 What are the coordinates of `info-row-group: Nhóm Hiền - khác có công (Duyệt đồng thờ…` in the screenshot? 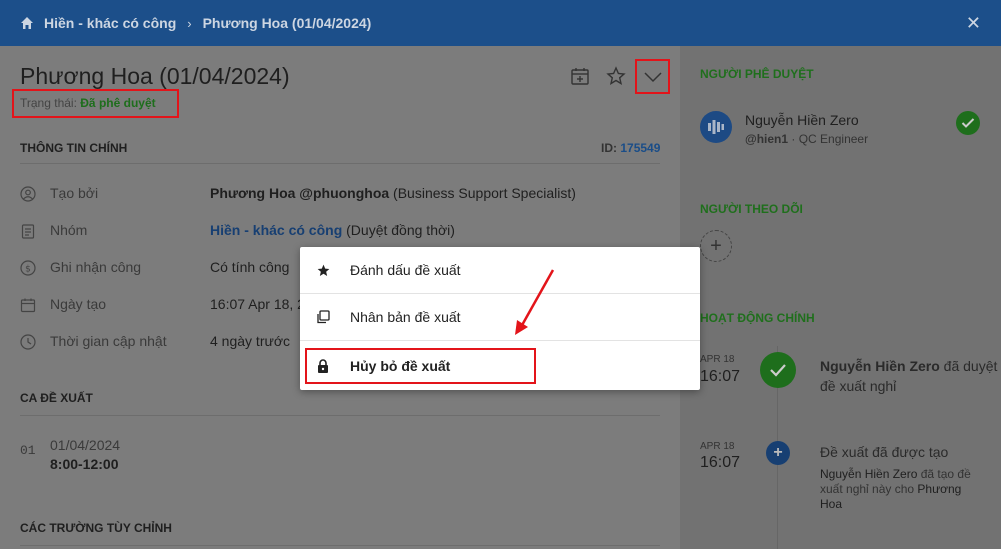 It's located at (340, 232).